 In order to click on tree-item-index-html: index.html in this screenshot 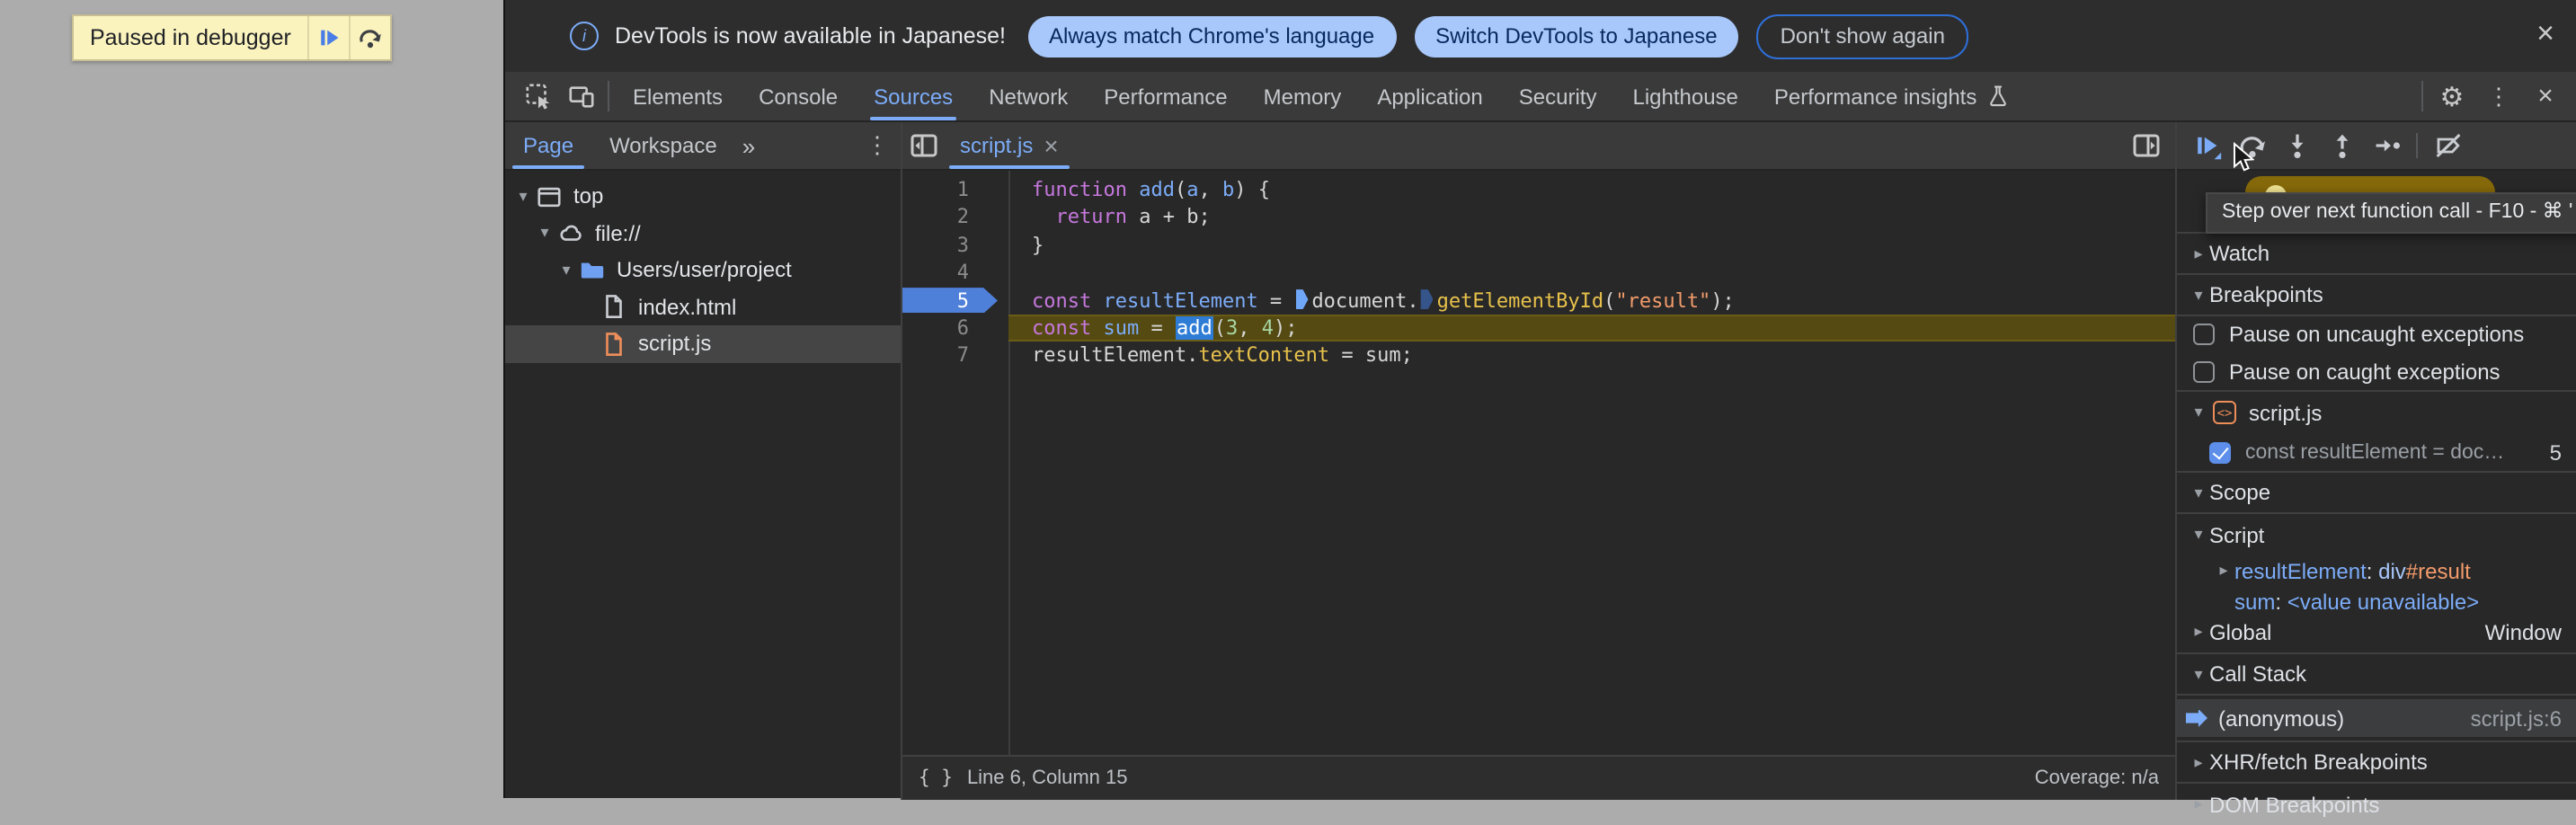, I will do `click(703, 306)`.